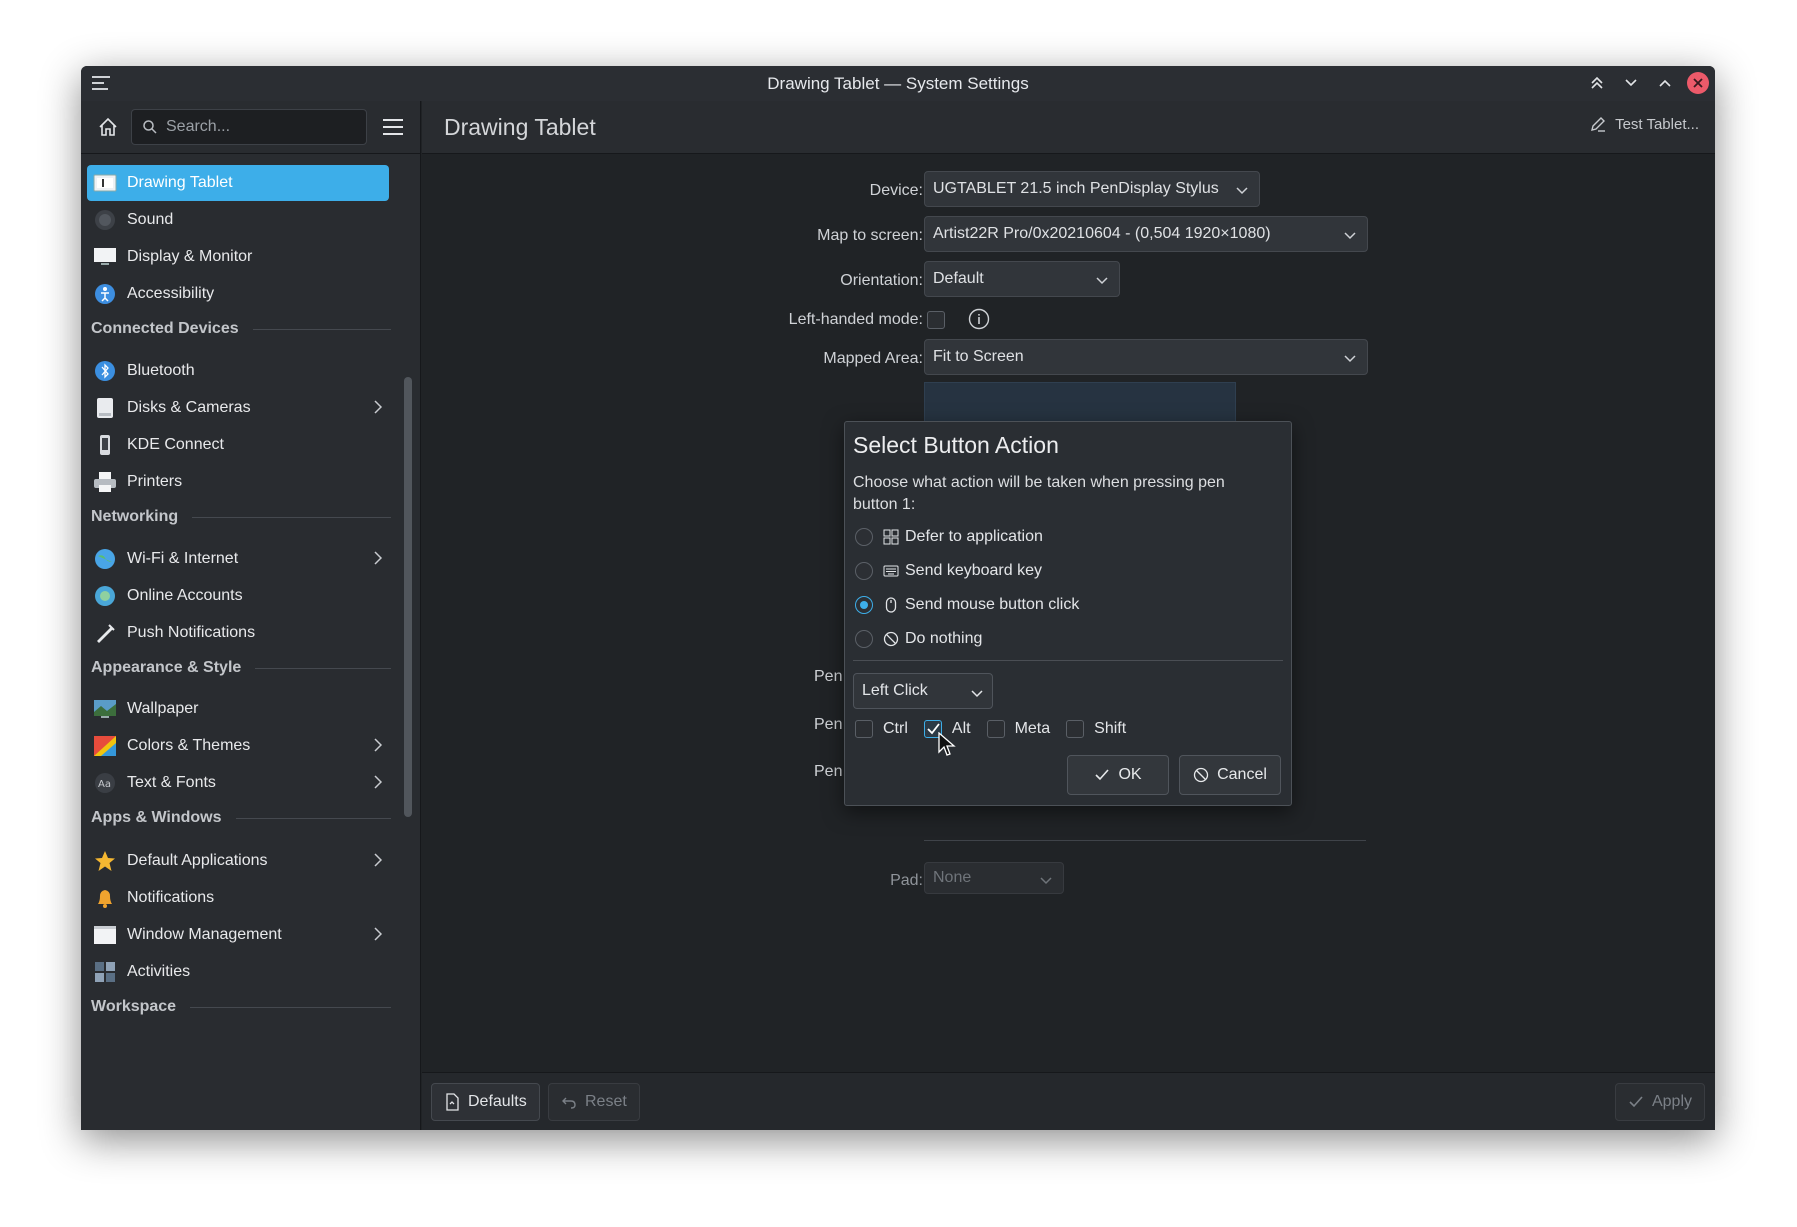 This screenshot has height=1227, width=1797. Describe the element at coordinates (393, 127) in the screenshot. I see `hamburger-menu-button` at that location.